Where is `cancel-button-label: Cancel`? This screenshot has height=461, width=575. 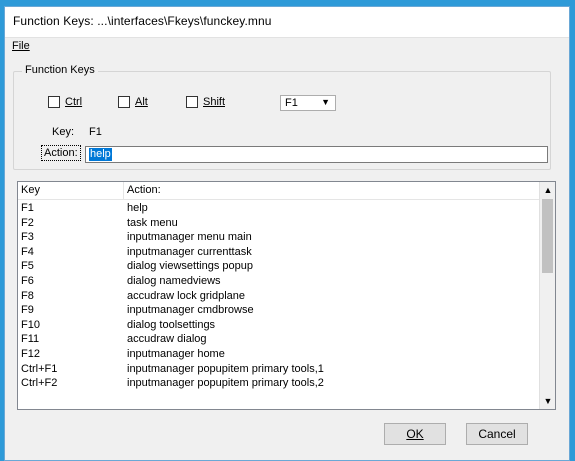 cancel-button-label: Cancel is located at coordinates (497, 434).